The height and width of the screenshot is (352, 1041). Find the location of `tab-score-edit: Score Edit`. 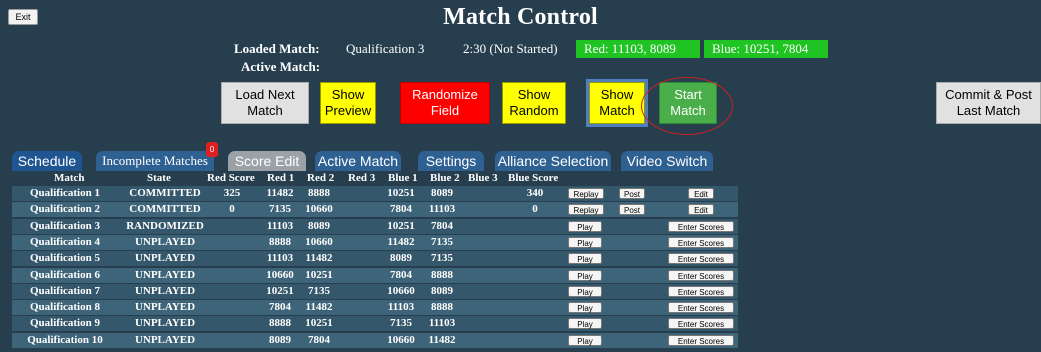

tab-score-edit: Score Edit is located at coordinates (267, 161).